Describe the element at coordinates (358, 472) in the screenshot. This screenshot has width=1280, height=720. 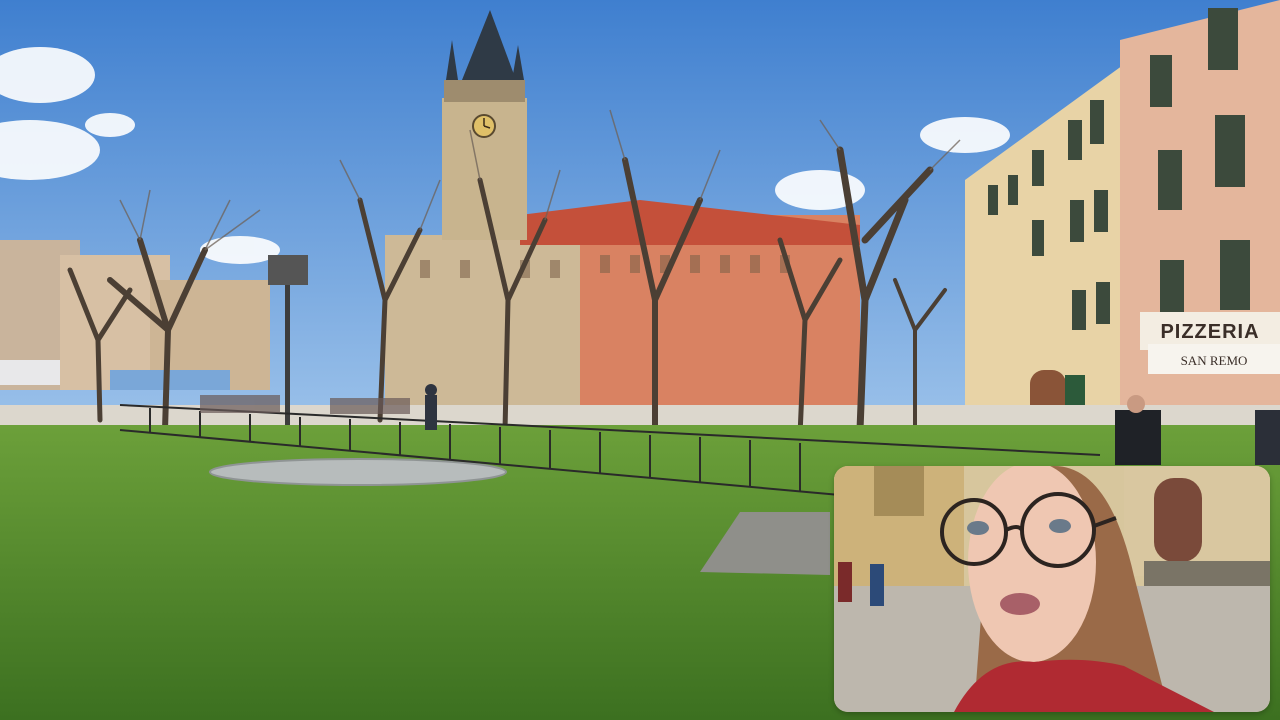
I see `stone-circle` at that location.